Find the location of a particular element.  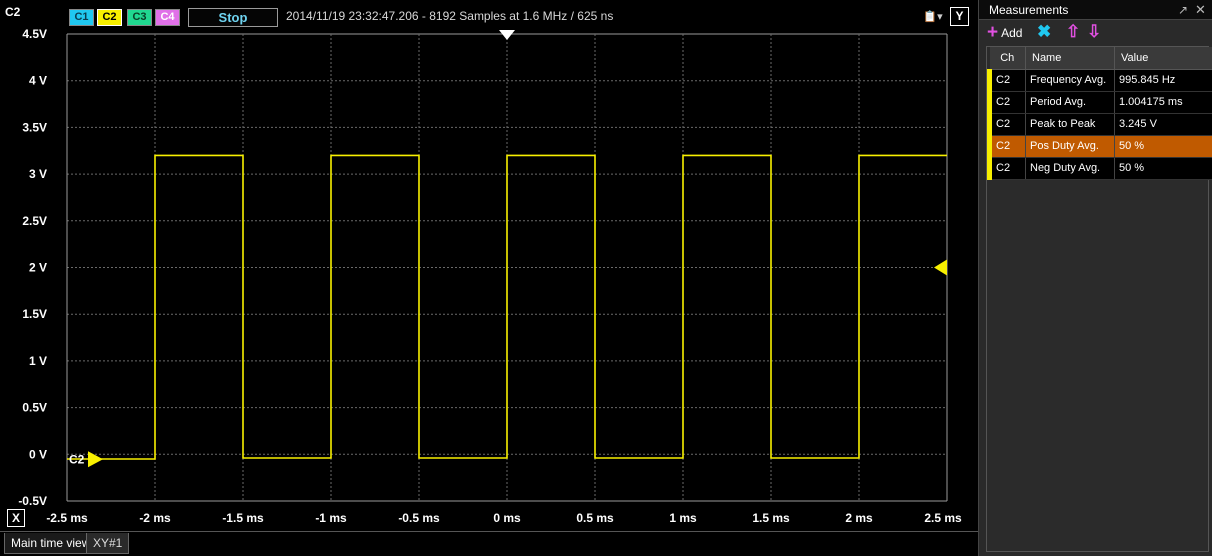

measurements-header: Measurements ↗ ✕ is located at coordinates (1095, 10).